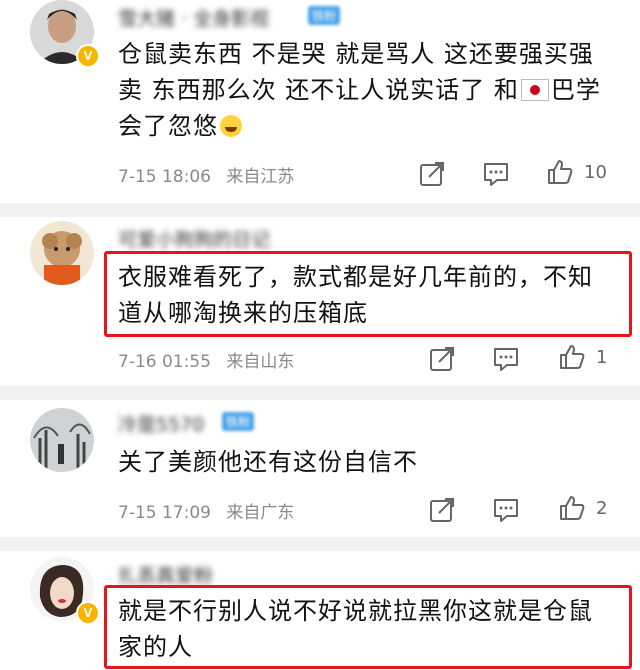 This screenshot has height=670, width=640. Describe the element at coordinates (260, 362) in the screenshot. I see `location: 来自山东` at that location.